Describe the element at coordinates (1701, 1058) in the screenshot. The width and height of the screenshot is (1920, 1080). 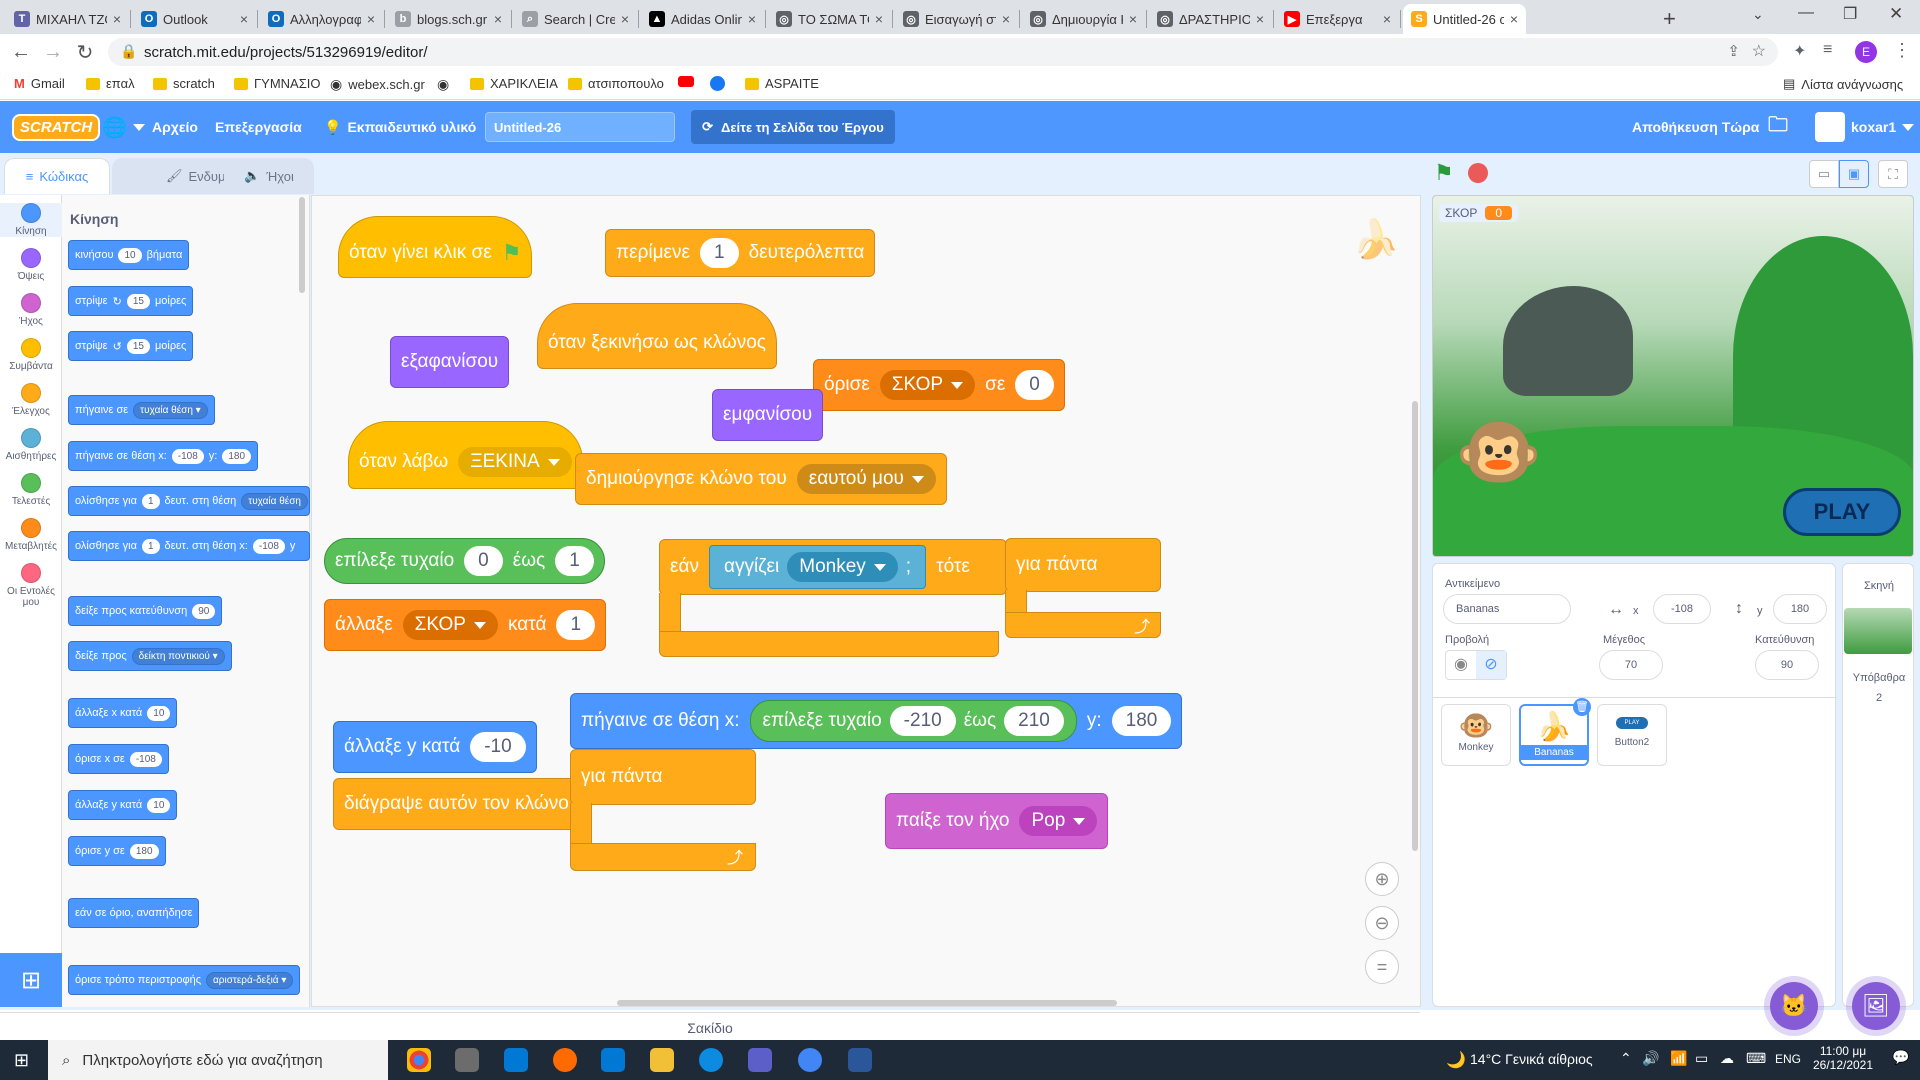
I see `battery-icon: ▭` at that location.